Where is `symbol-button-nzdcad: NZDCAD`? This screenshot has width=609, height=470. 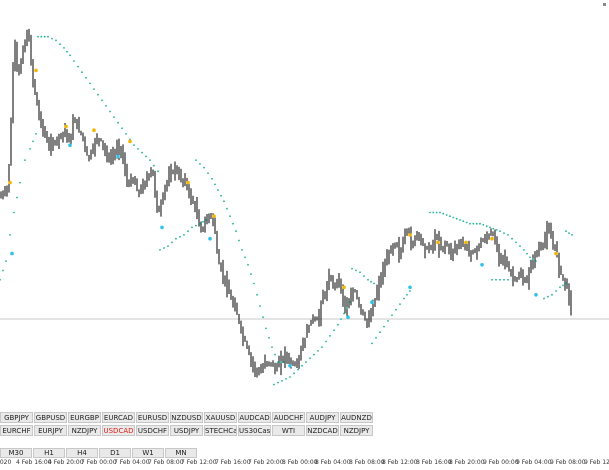 symbol-button-nzdcad: NZDCAD is located at coordinates (322, 430).